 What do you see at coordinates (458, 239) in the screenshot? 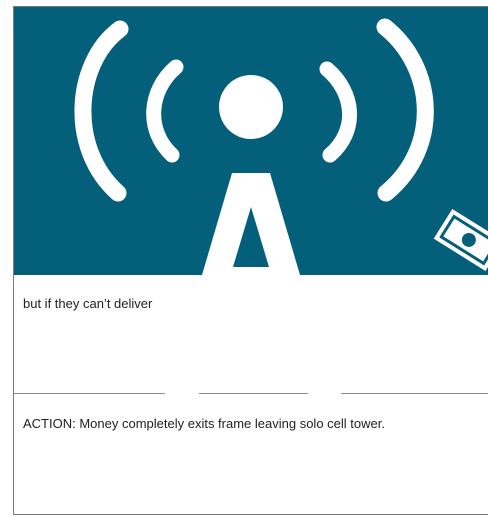
I see `money-bill-icon` at bounding box center [458, 239].